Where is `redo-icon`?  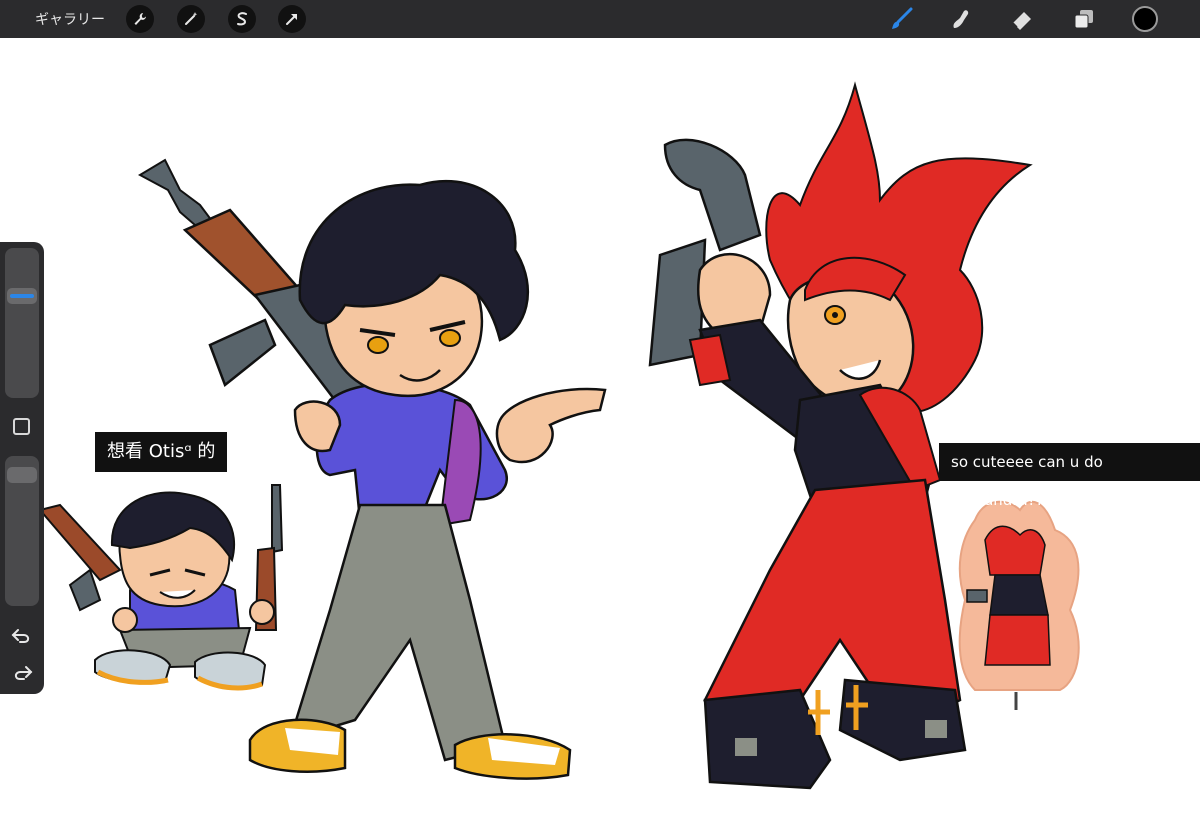
redo-icon is located at coordinates (22, 673).